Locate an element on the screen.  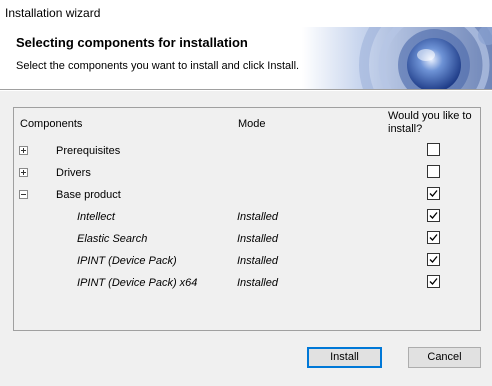
component-name: Base product is located at coordinates (88, 195).